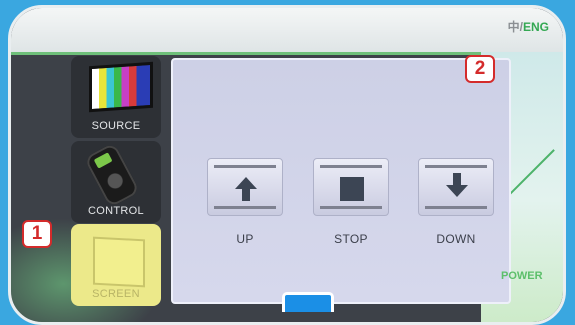 The image size is (575, 325). Describe the element at coordinates (515, 27) in the screenshot. I see `lang-zh-label: 中/` at that location.